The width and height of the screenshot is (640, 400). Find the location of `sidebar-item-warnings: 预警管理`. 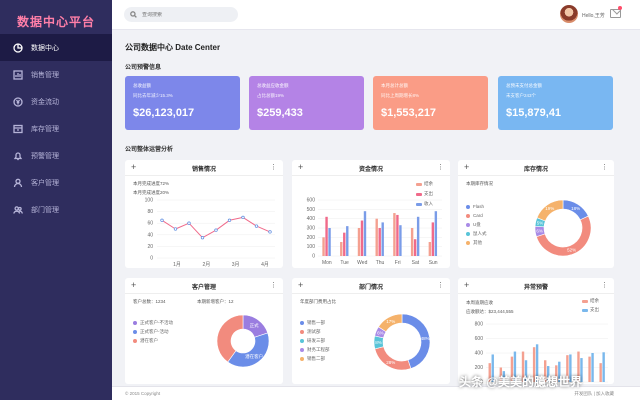

sidebar-item-warnings: 预警管理 is located at coordinates (56, 155).